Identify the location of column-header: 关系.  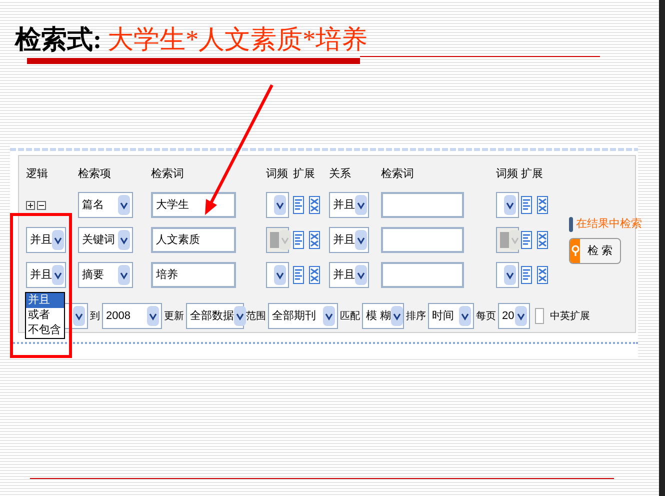
(340, 174).